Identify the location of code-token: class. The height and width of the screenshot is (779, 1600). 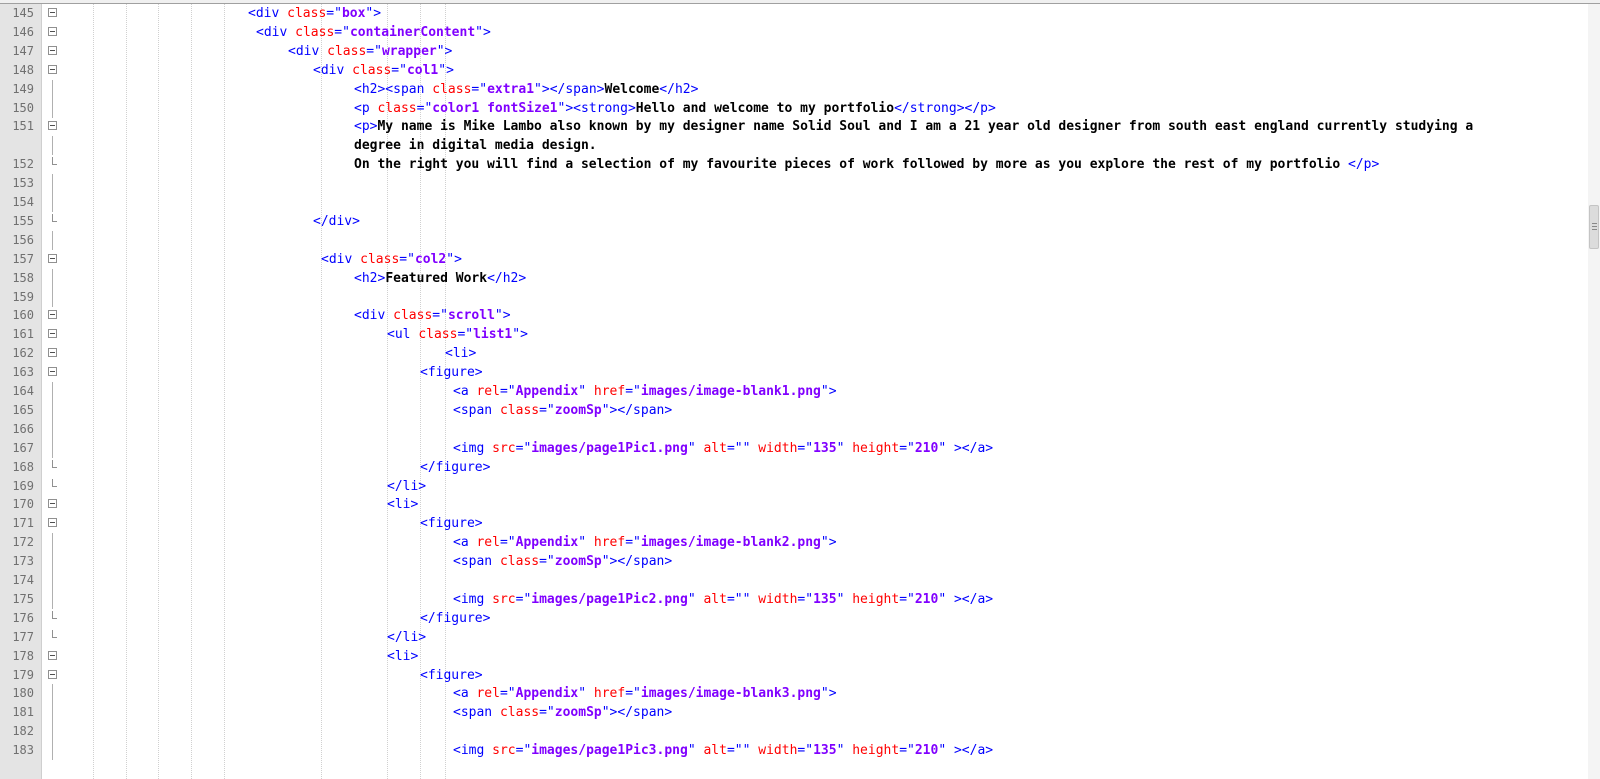
(413, 316).